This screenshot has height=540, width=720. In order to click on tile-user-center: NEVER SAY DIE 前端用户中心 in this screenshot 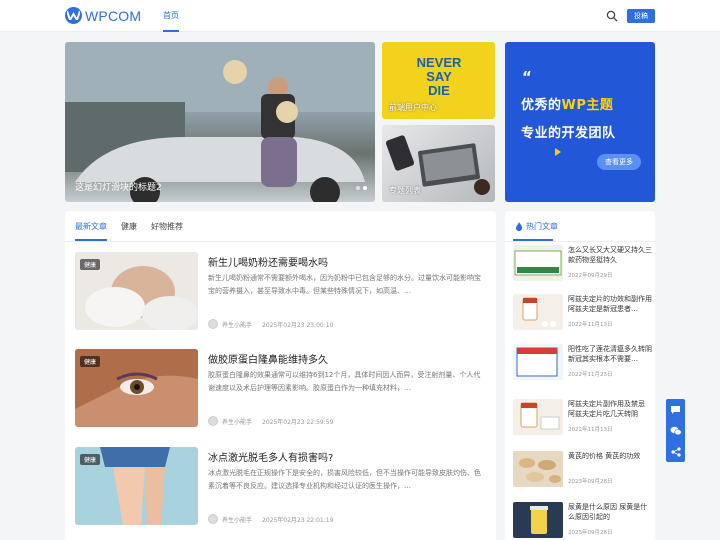, I will do `click(438, 80)`.